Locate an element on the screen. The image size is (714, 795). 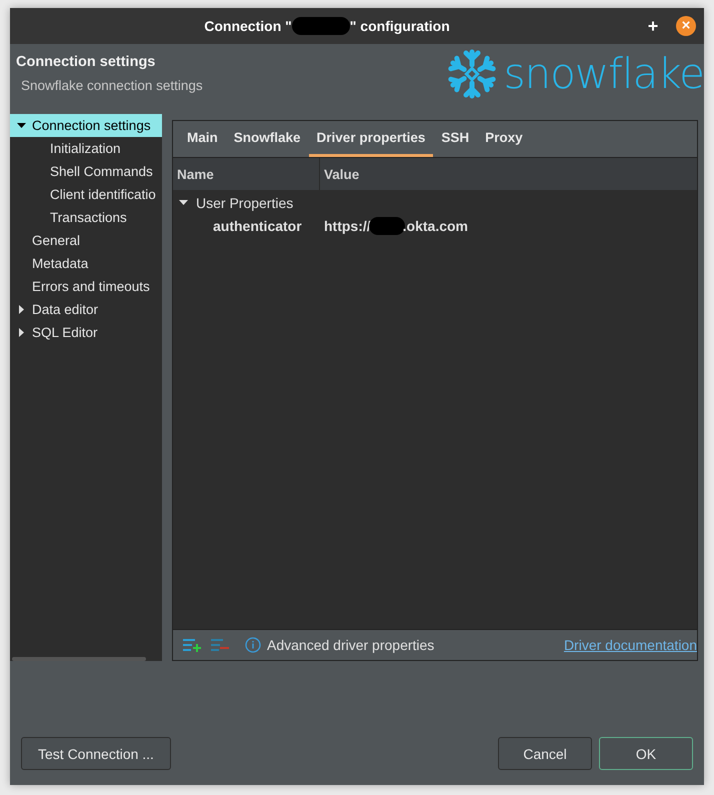
tab: Main is located at coordinates (202, 139).